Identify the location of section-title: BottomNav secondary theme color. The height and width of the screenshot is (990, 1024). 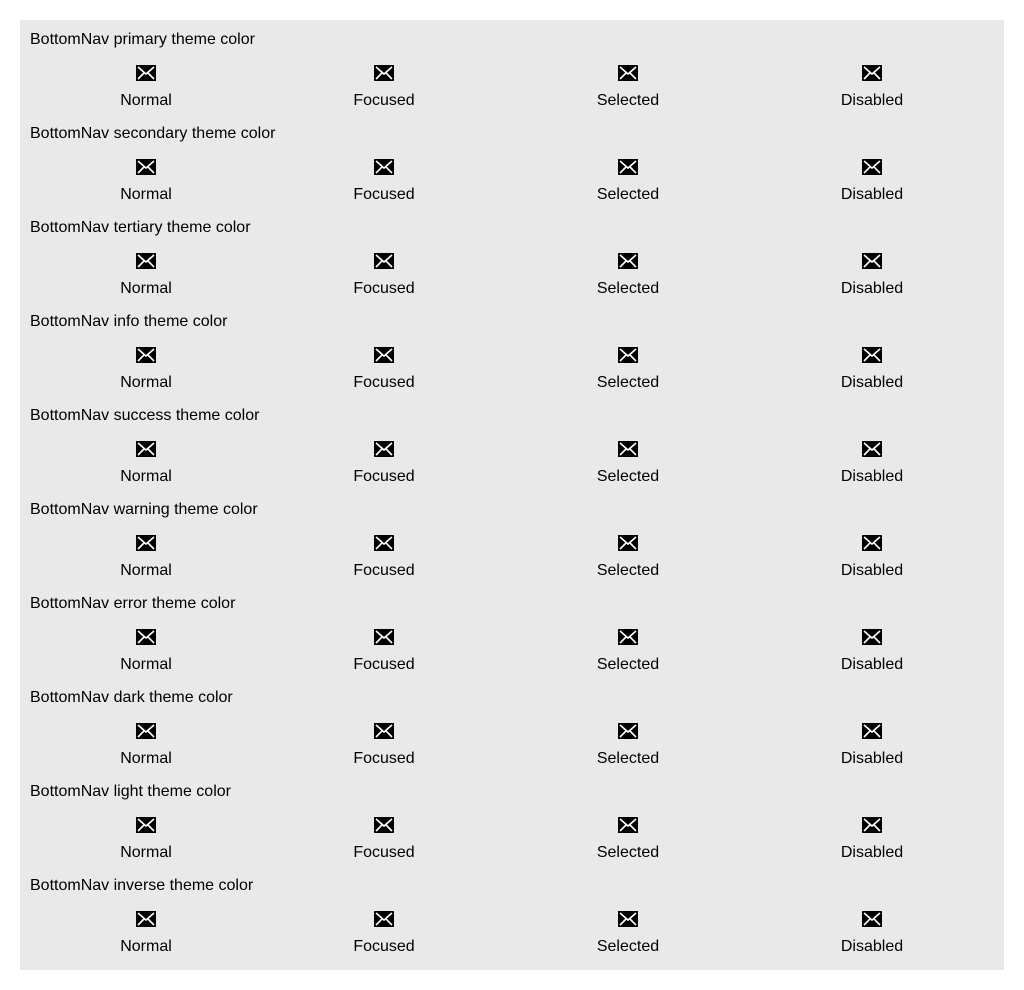
(153, 133).